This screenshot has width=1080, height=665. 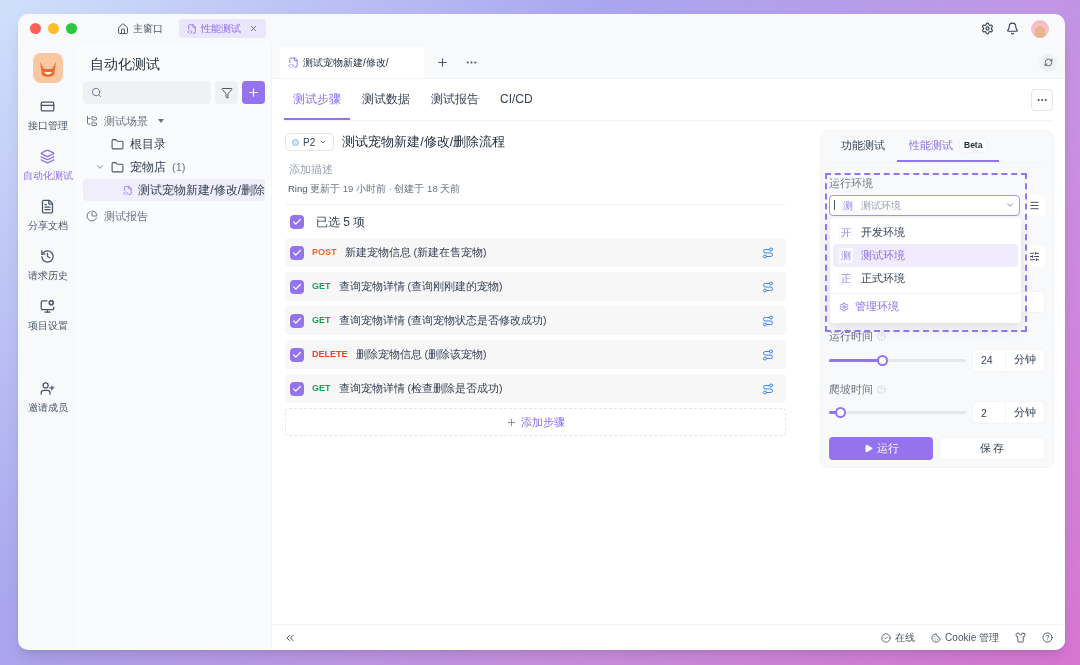 What do you see at coordinates (1020, 637) in the screenshot?
I see `shirt-icon` at bounding box center [1020, 637].